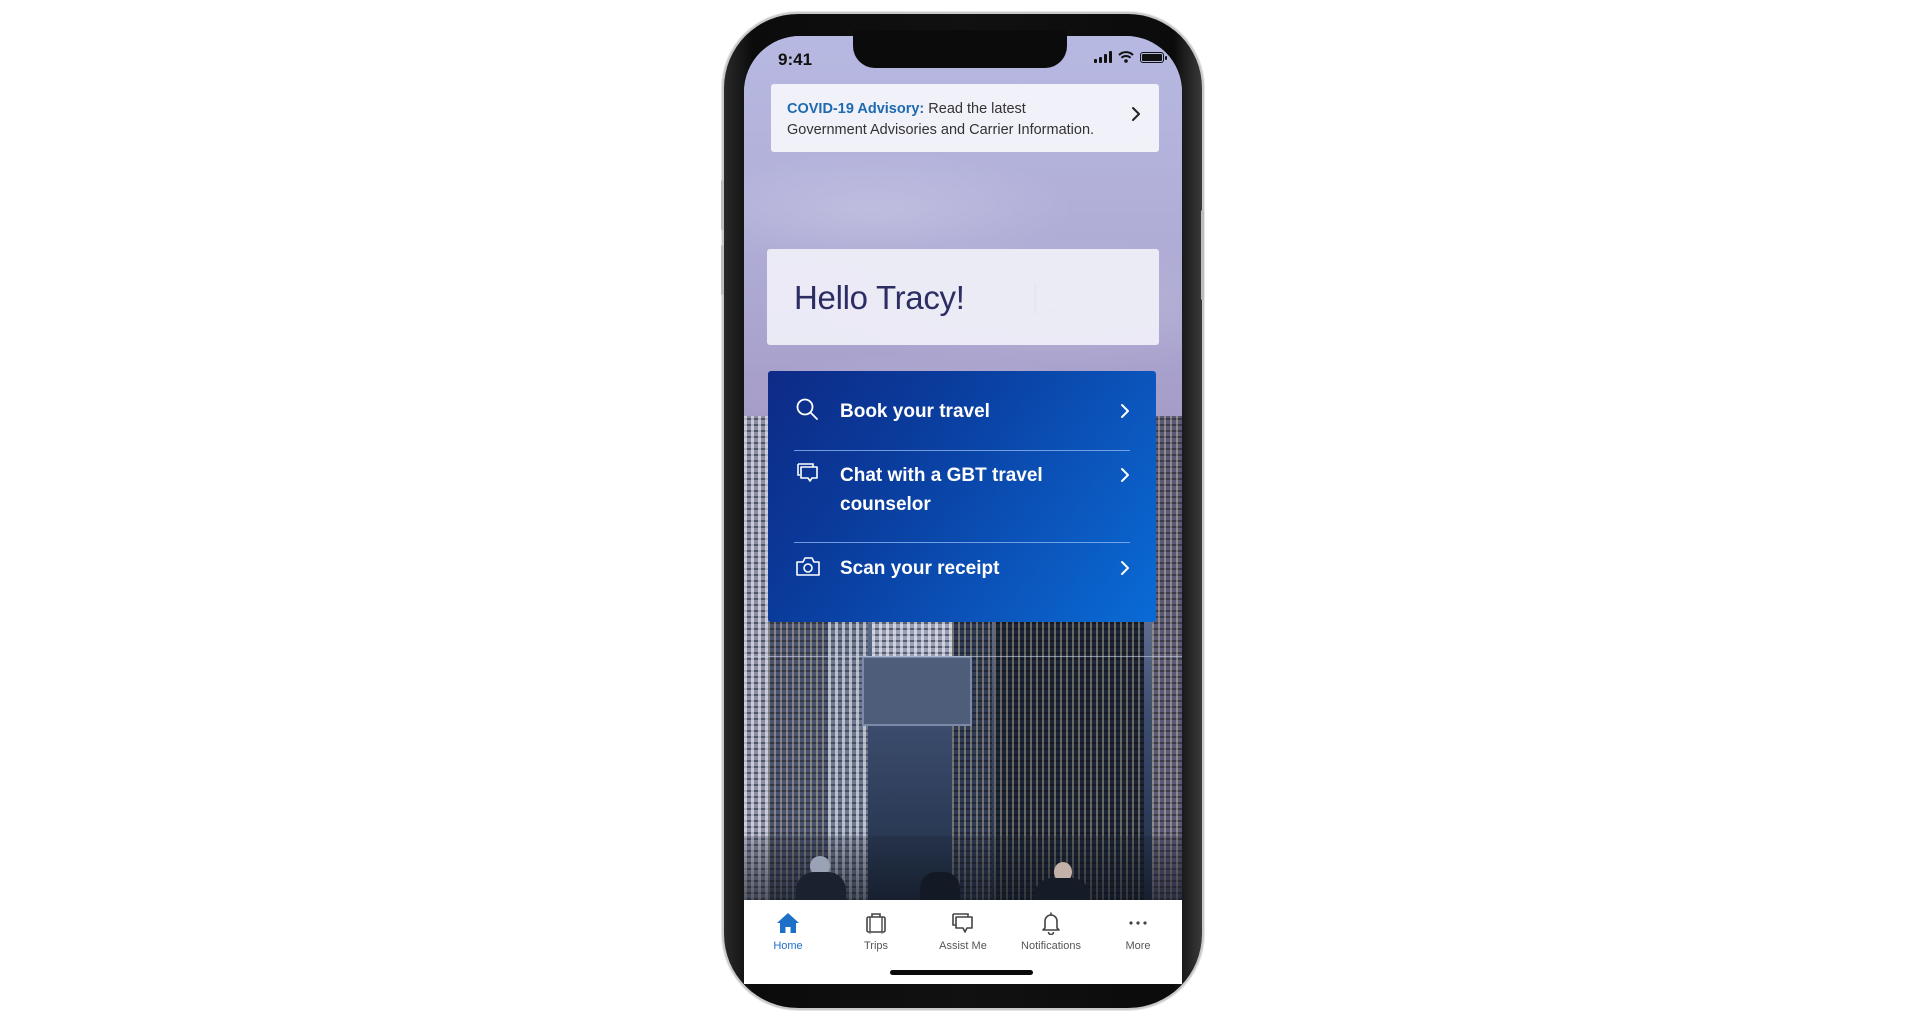 This screenshot has width=1920, height=1020. I want to click on tab-label: Notifications, so click(1051, 946).